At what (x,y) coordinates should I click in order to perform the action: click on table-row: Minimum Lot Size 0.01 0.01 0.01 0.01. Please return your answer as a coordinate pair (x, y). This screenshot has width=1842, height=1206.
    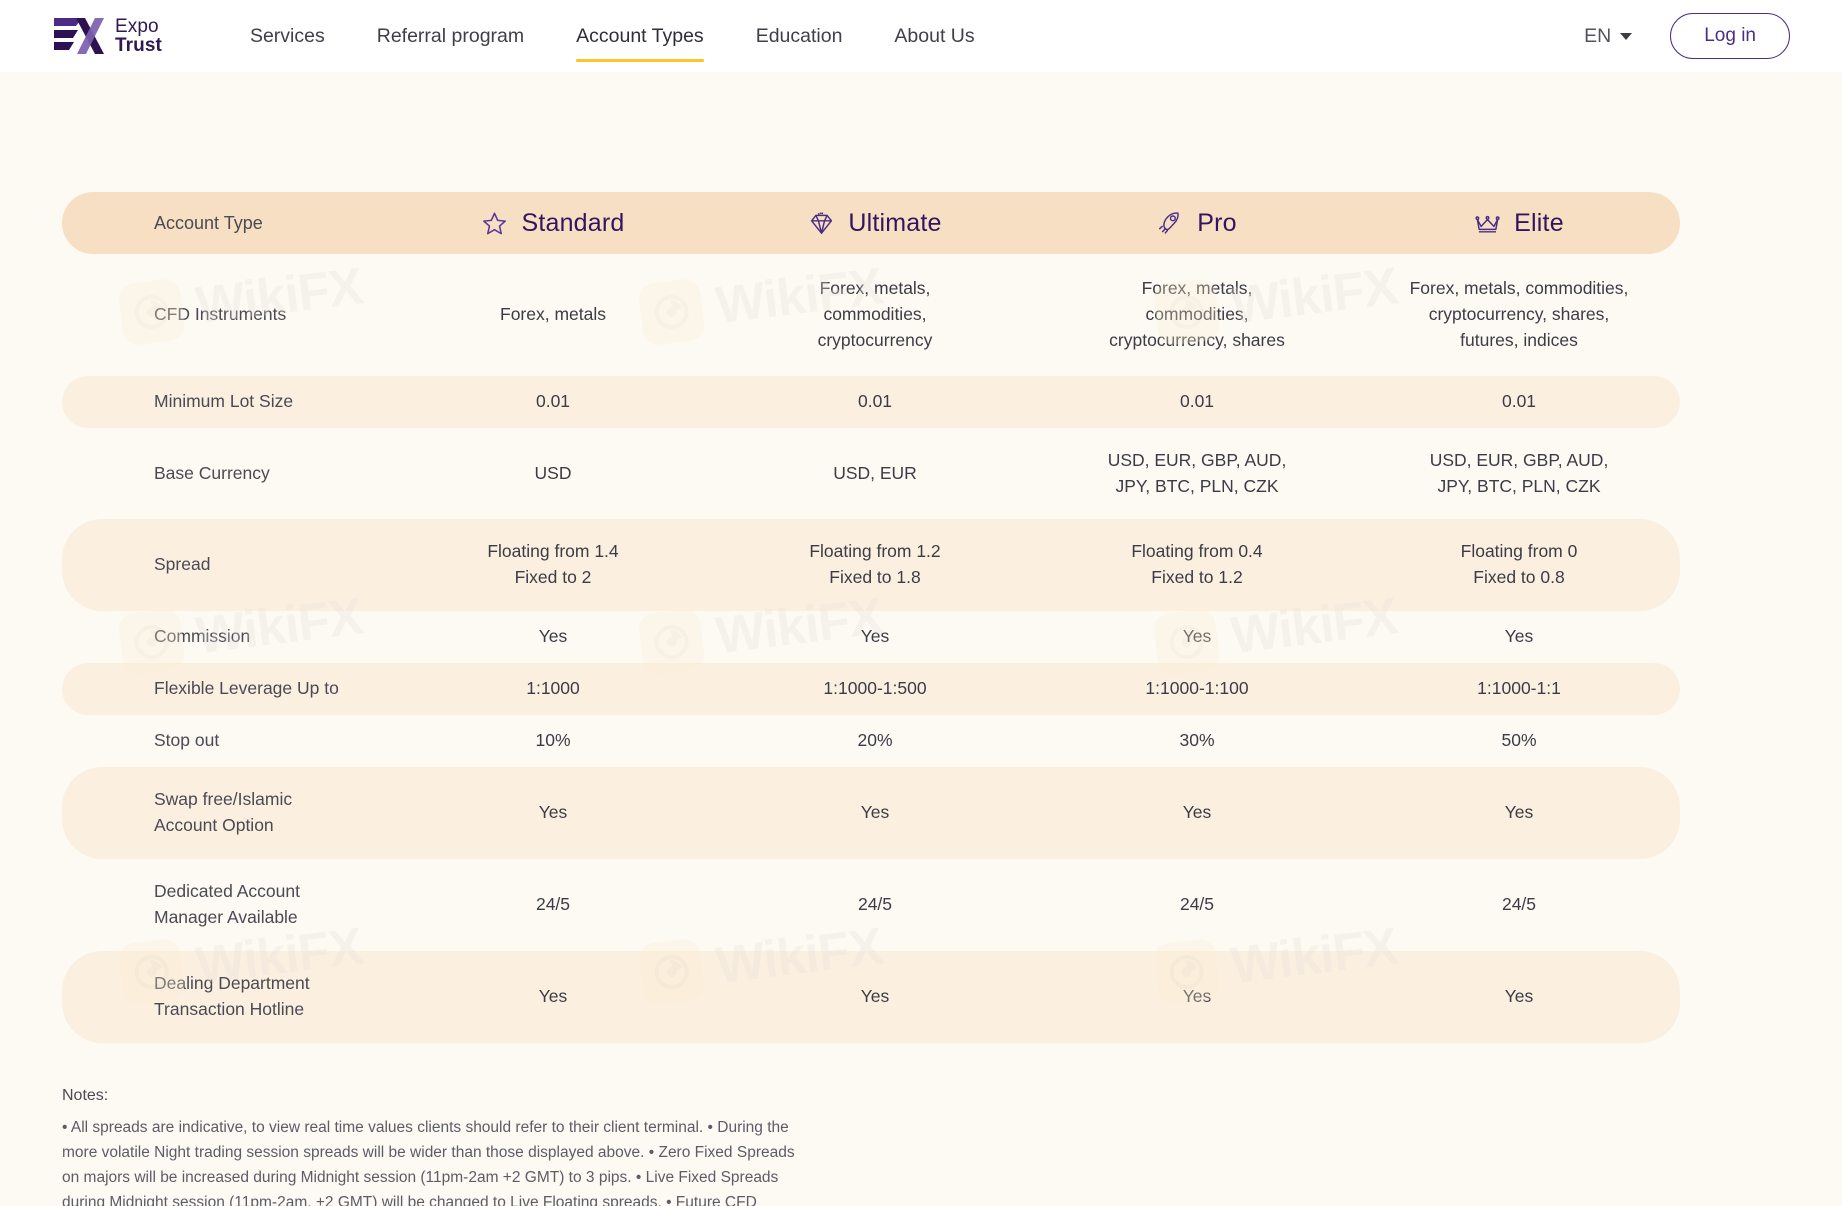
    Looking at the image, I should click on (871, 401).